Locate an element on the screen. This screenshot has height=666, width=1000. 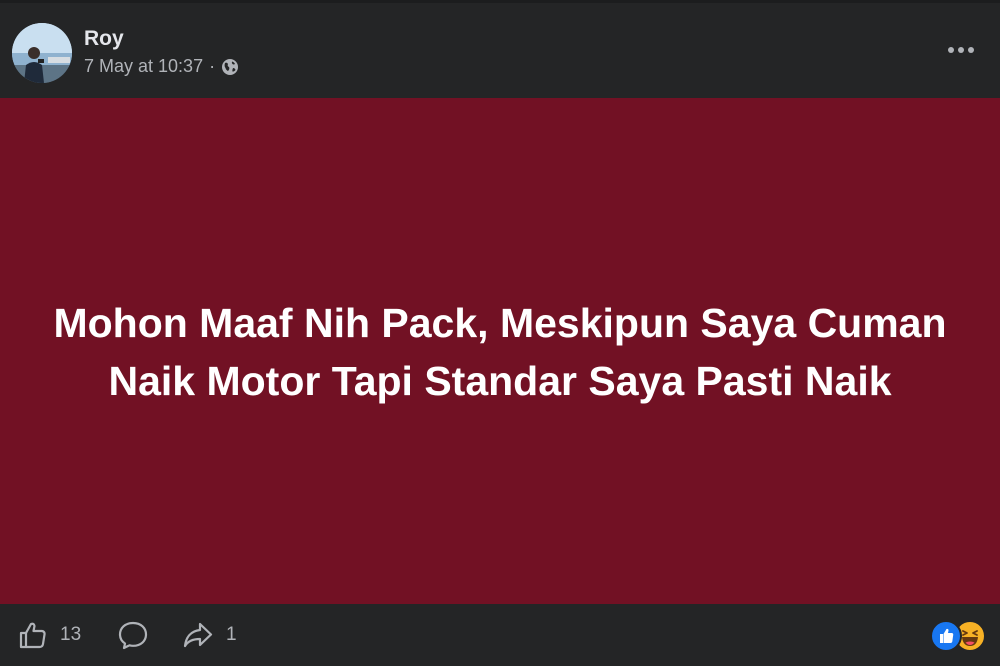
more-options-icon is located at coordinates (961, 50).